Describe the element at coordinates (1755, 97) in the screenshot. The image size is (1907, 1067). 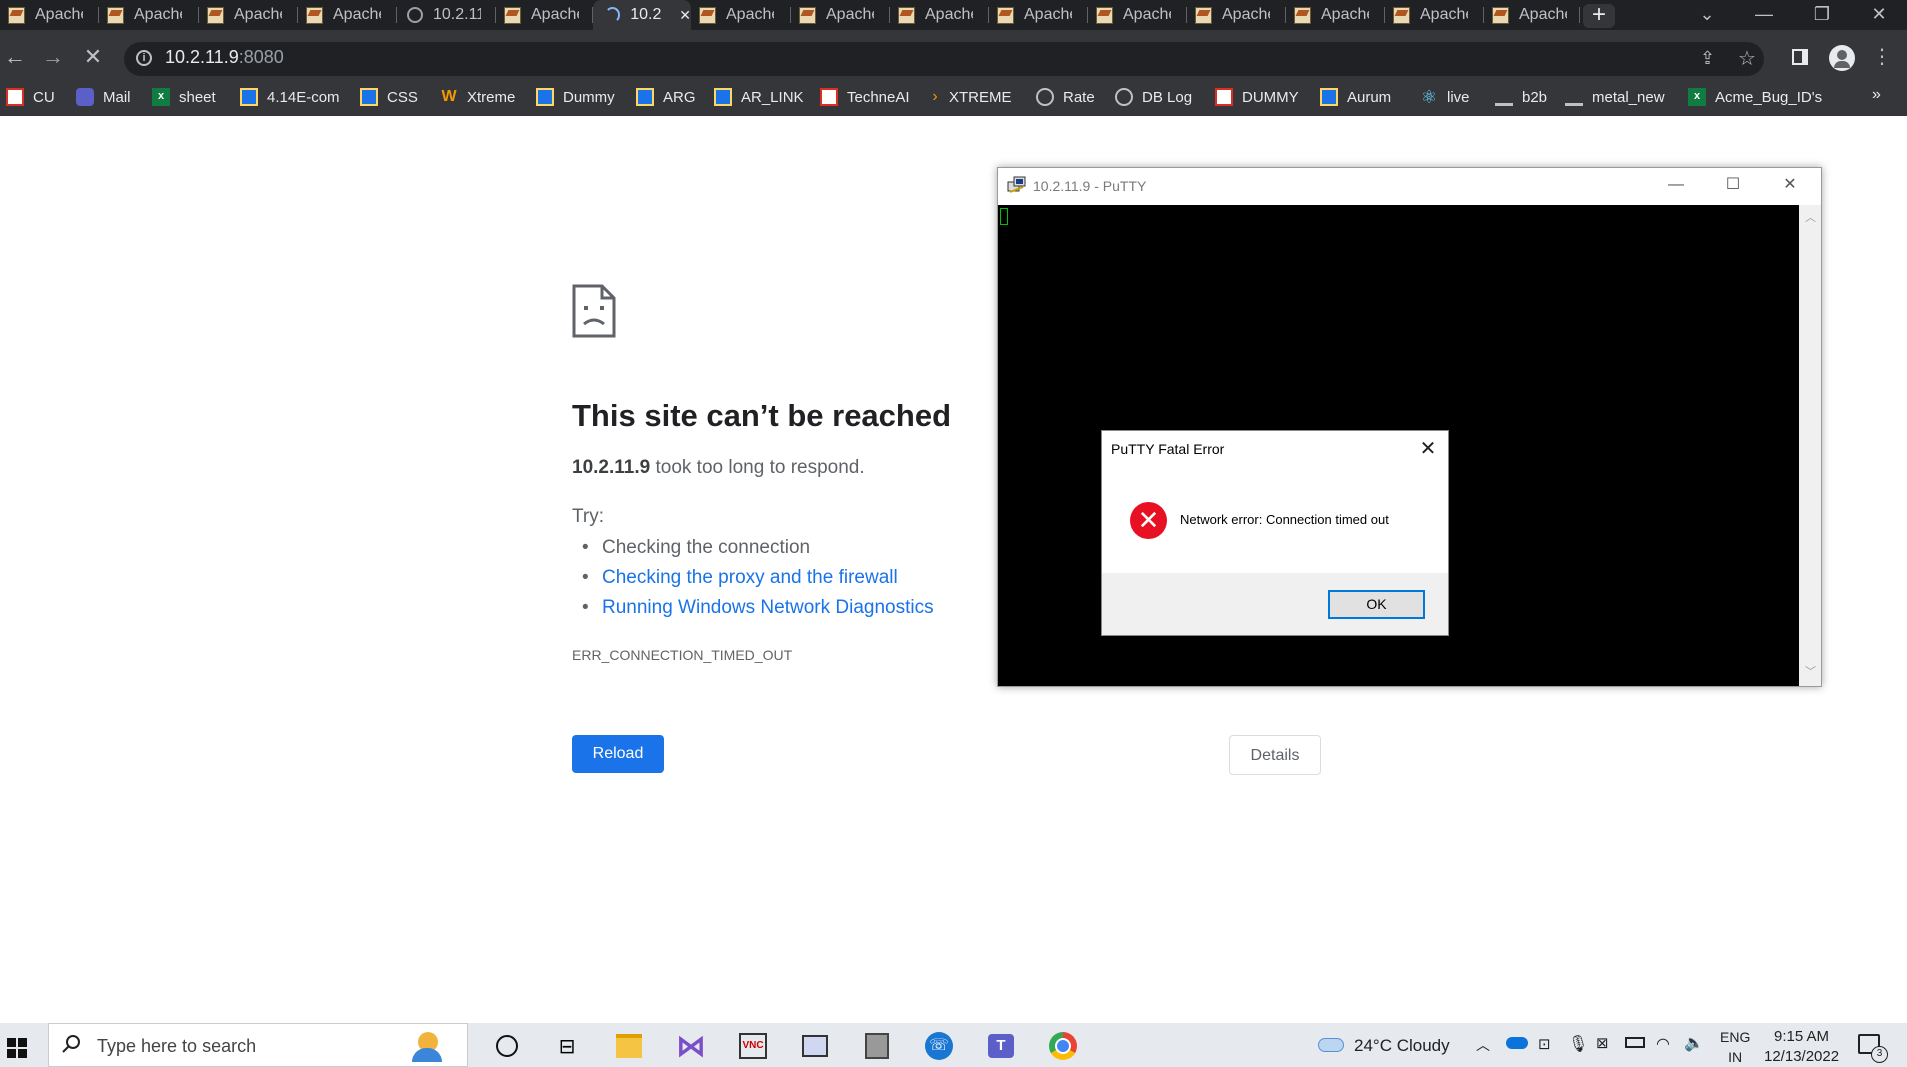
I see `bookmark-18: x Acme_Bug_ID's` at that location.